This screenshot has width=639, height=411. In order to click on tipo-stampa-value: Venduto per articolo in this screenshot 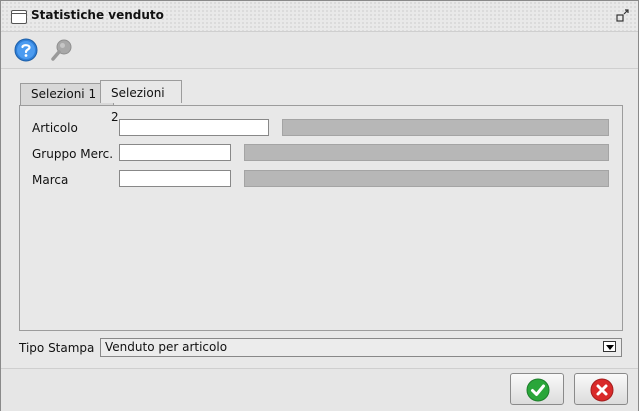, I will do `click(166, 347)`.